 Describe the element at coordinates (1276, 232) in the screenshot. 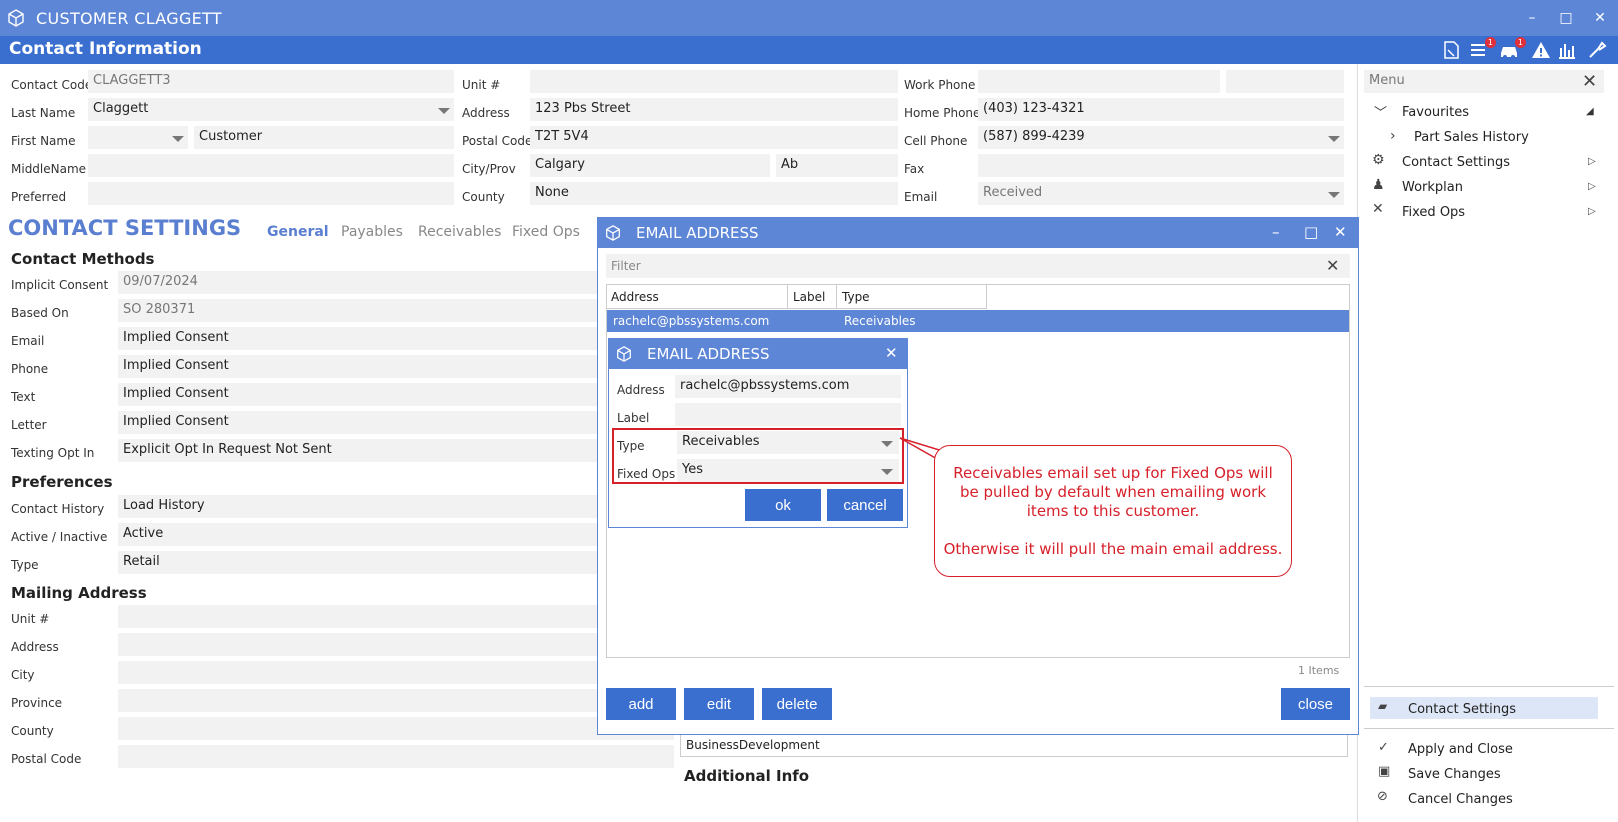

I see `minimize-icon: –` at that location.